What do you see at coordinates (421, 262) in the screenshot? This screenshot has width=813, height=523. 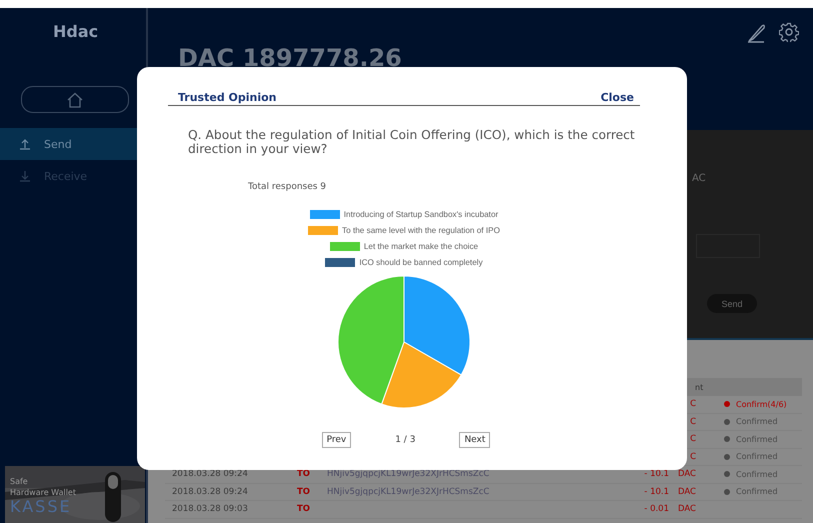 I see `legend-label: ICO should be banned completely` at bounding box center [421, 262].